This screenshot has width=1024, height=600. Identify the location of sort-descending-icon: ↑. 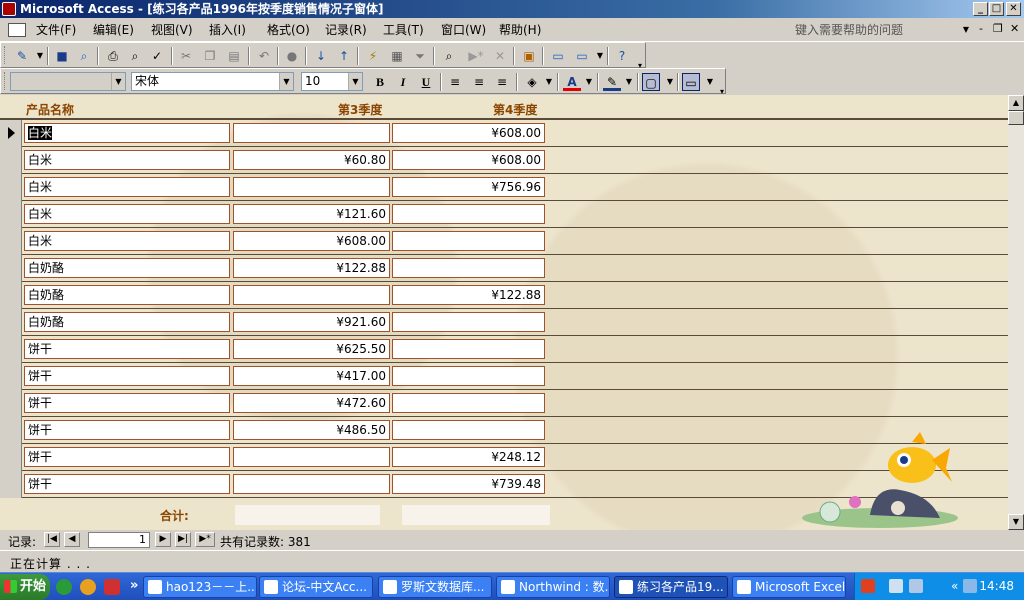
(344, 56).